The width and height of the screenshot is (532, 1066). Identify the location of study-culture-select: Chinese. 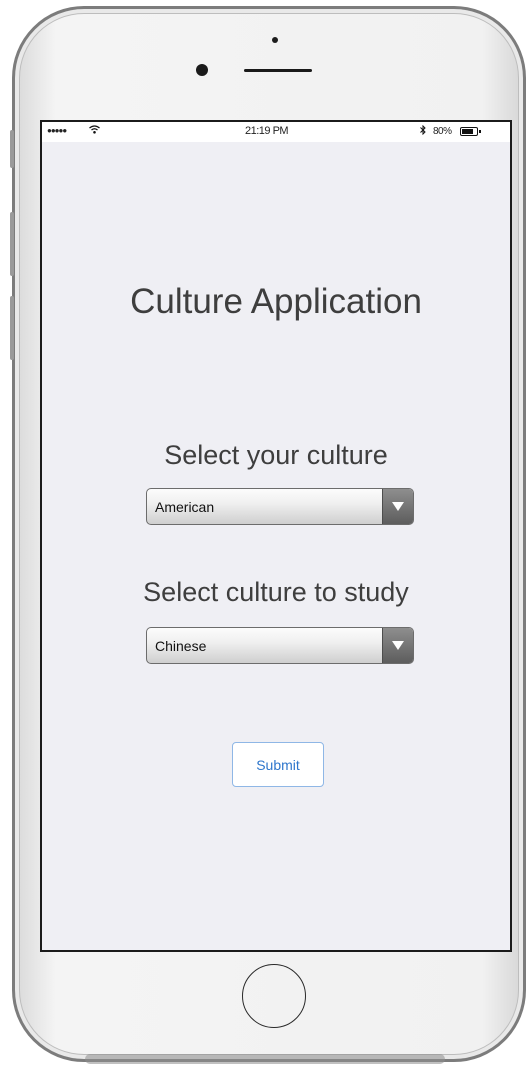
(280, 645).